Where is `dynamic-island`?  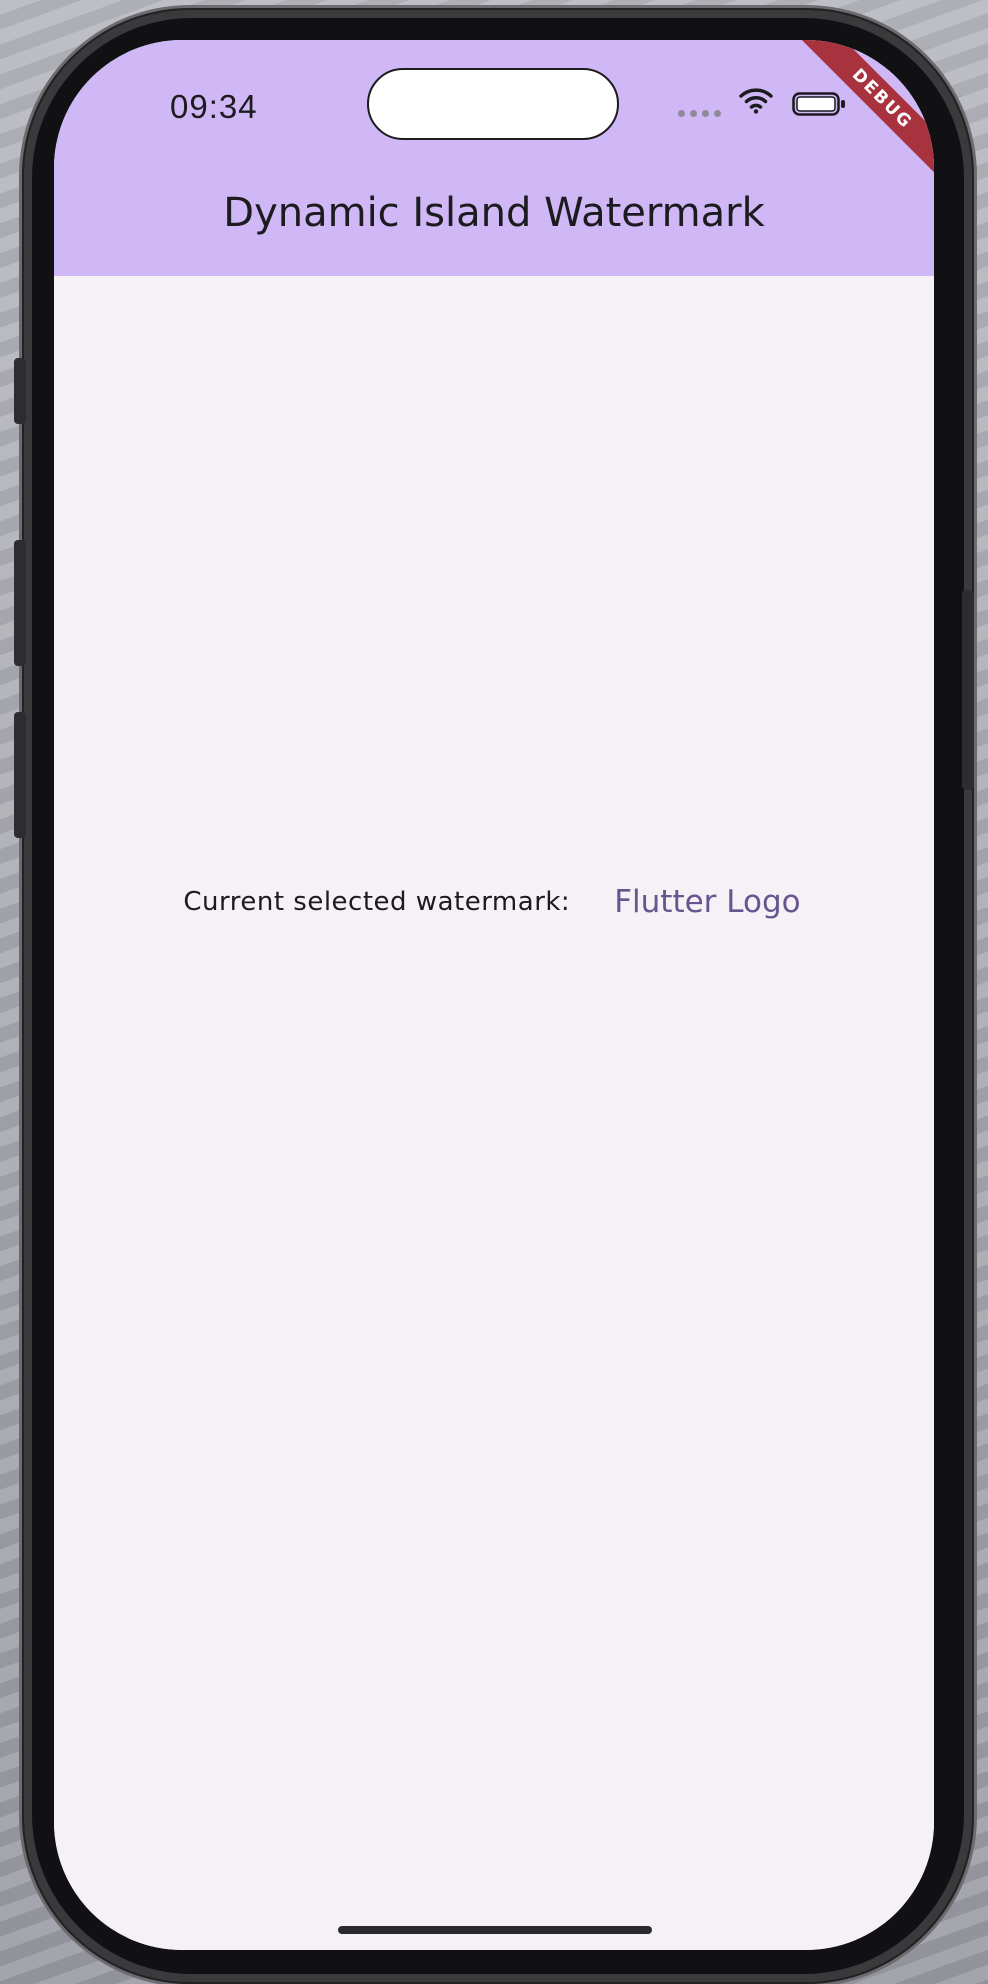 dynamic-island is located at coordinates (493, 104).